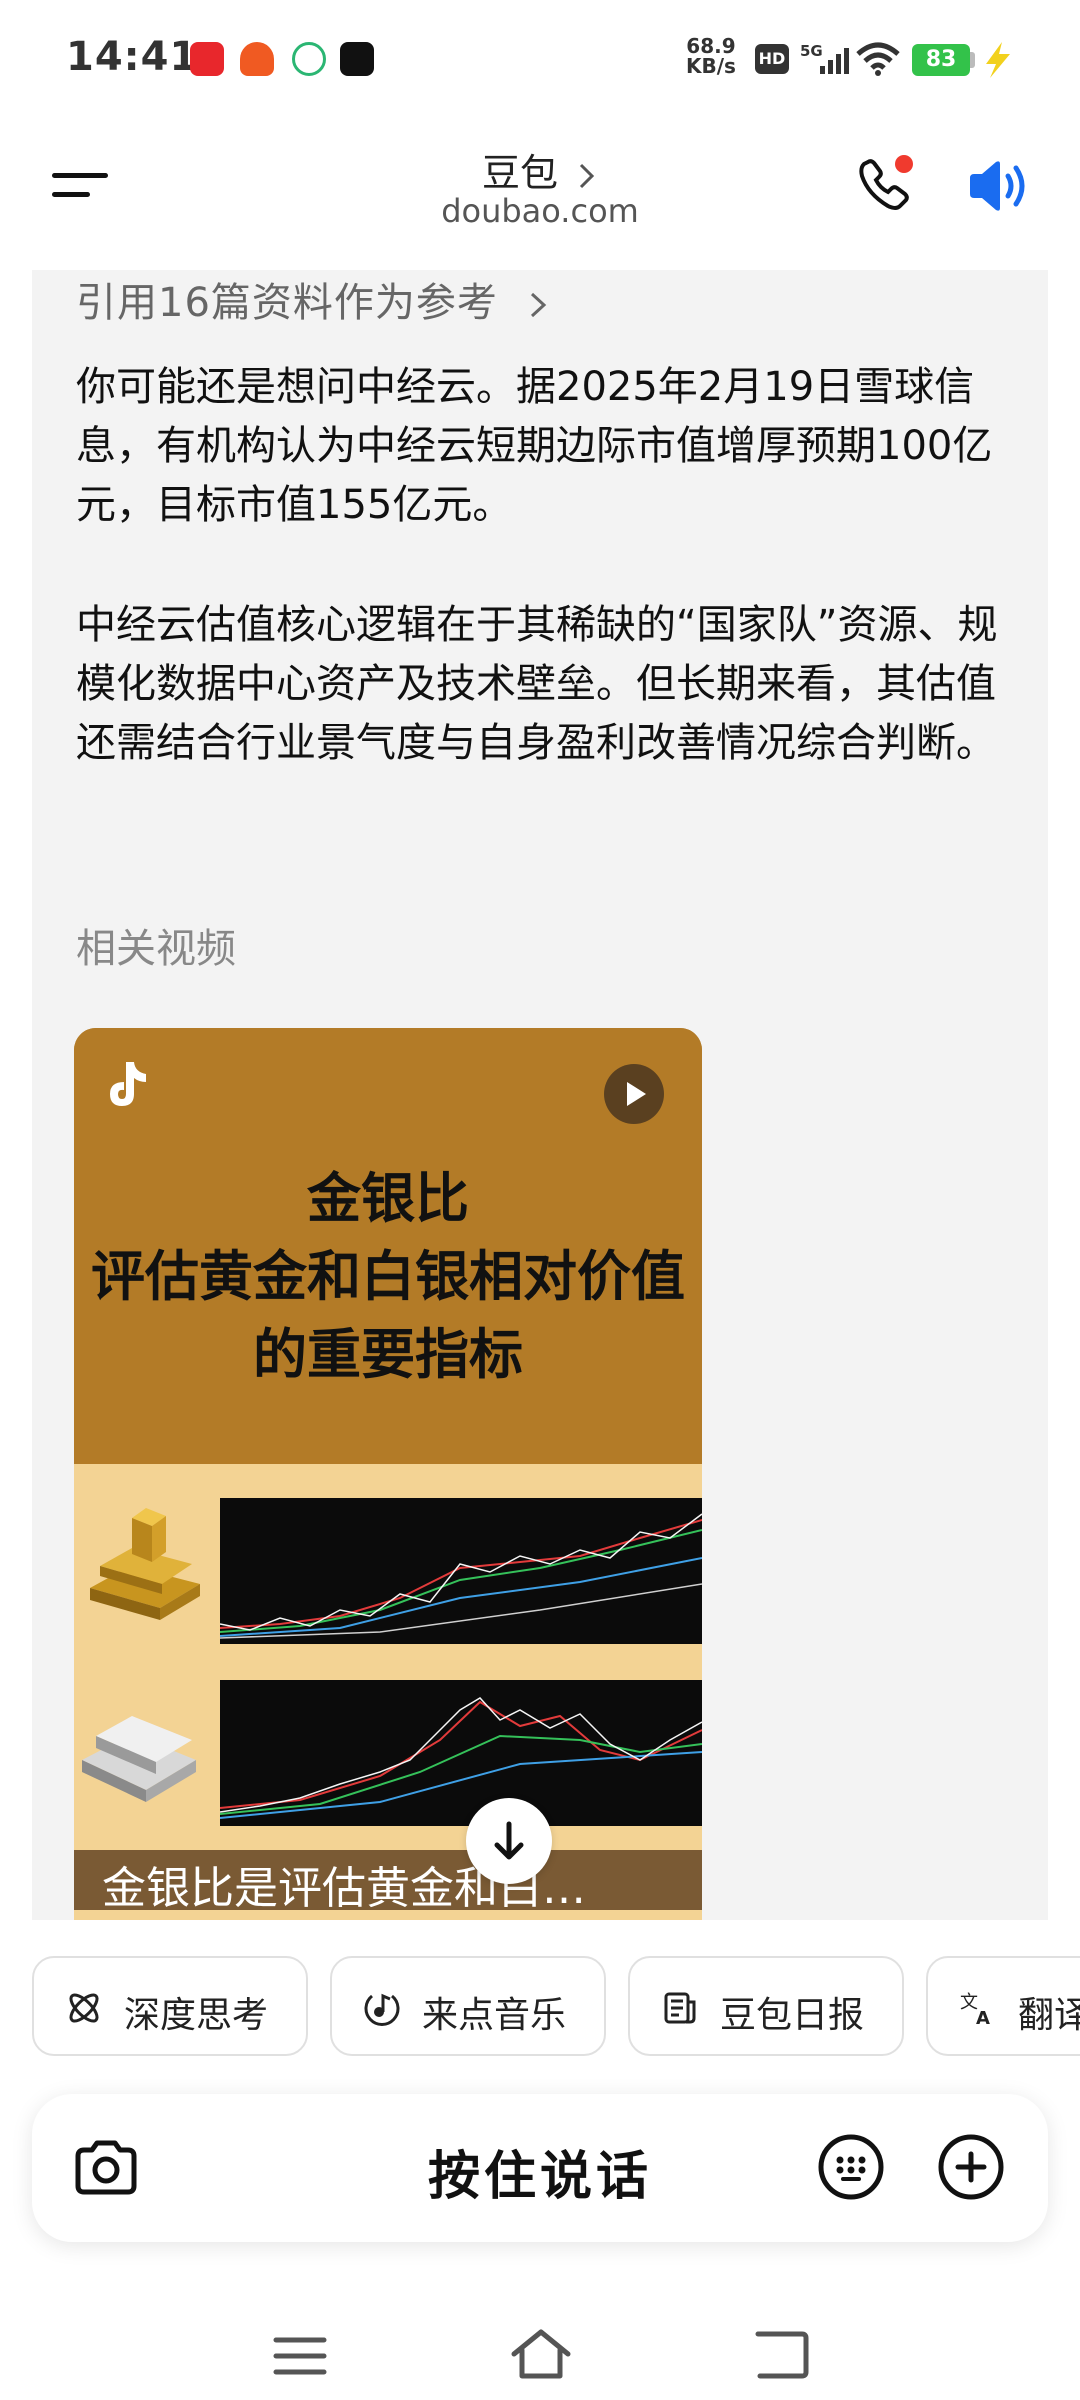 This screenshot has height=2400, width=1080. Describe the element at coordinates (983, 2018) in the screenshot. I see `svg-text: A` at that location.